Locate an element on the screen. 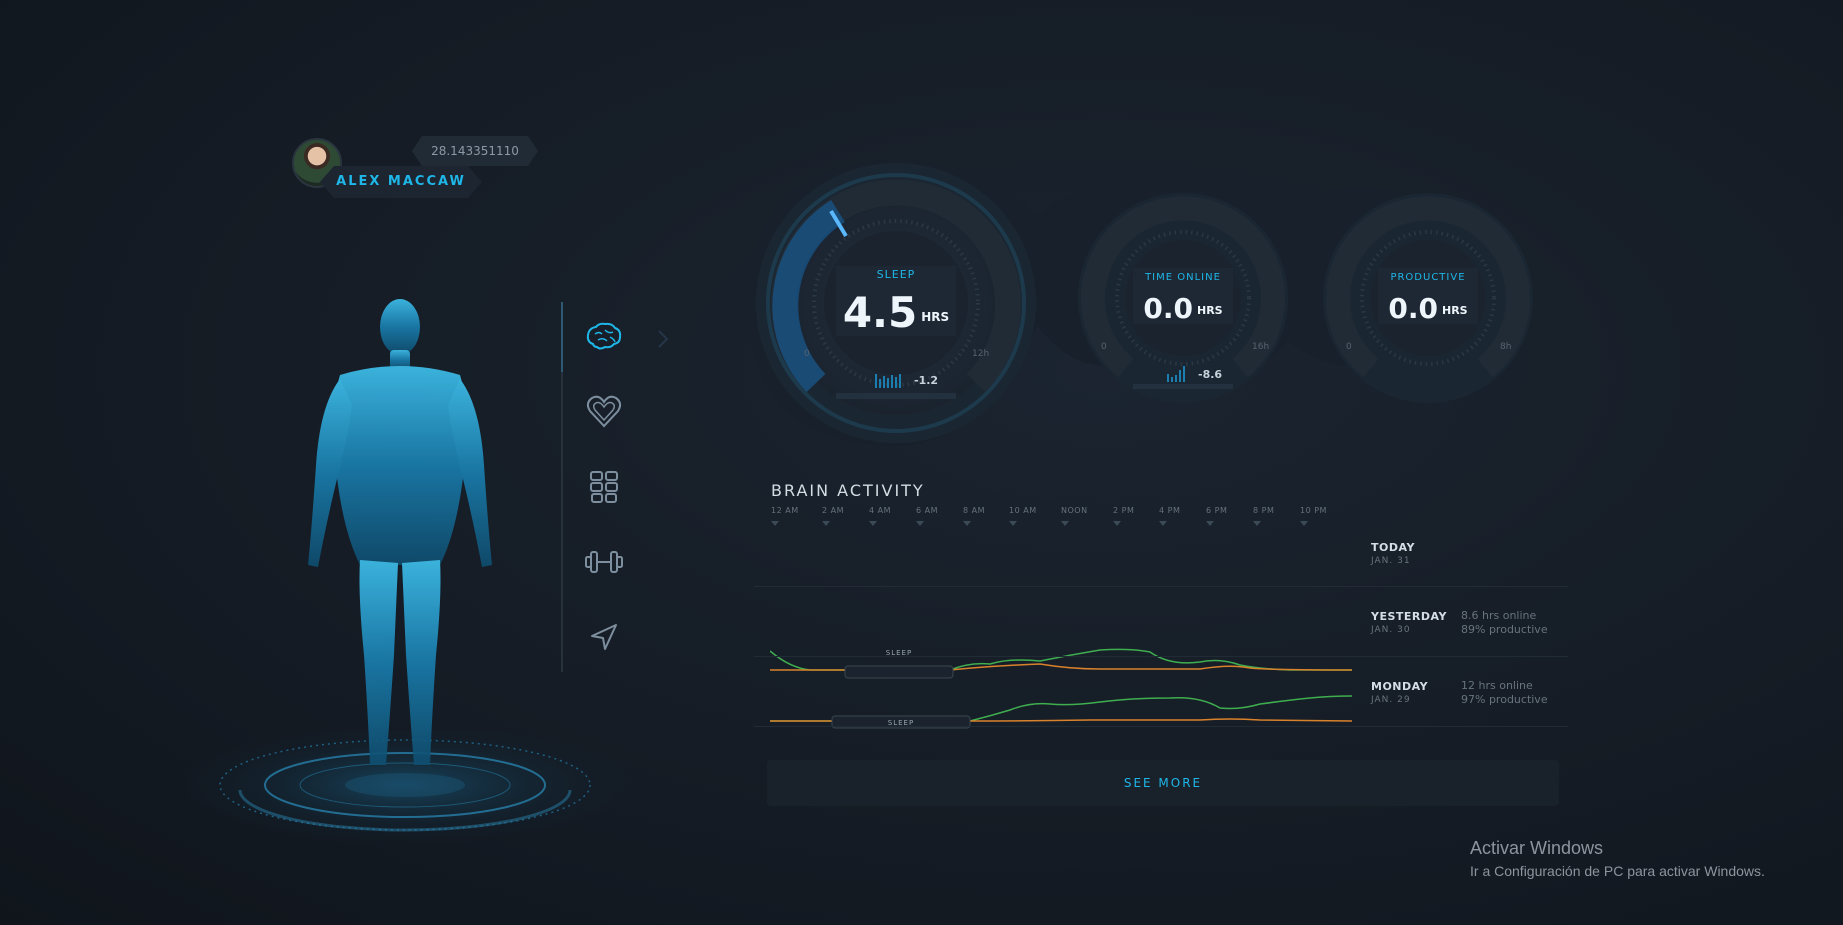 This screenshot has width=1843, height=925. sleep-label: SLEEP is located at coordinates (896, 274).